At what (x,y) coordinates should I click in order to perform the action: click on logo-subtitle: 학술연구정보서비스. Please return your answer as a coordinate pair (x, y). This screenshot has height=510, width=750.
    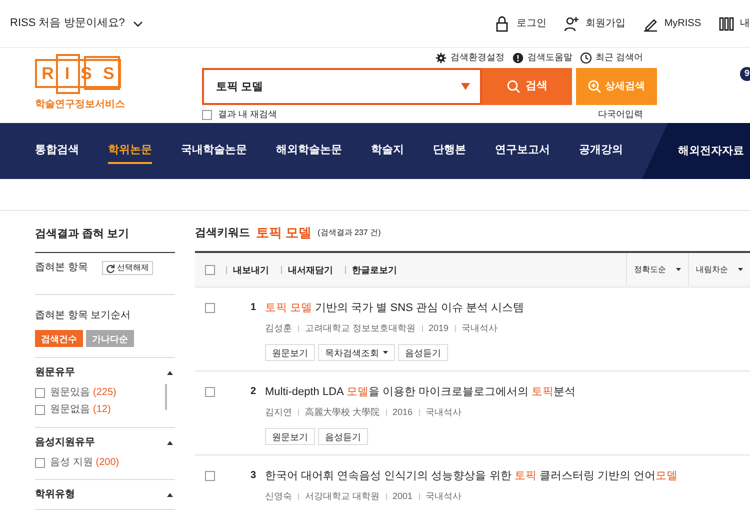
    Looking at the image, I should click on (80, 105).